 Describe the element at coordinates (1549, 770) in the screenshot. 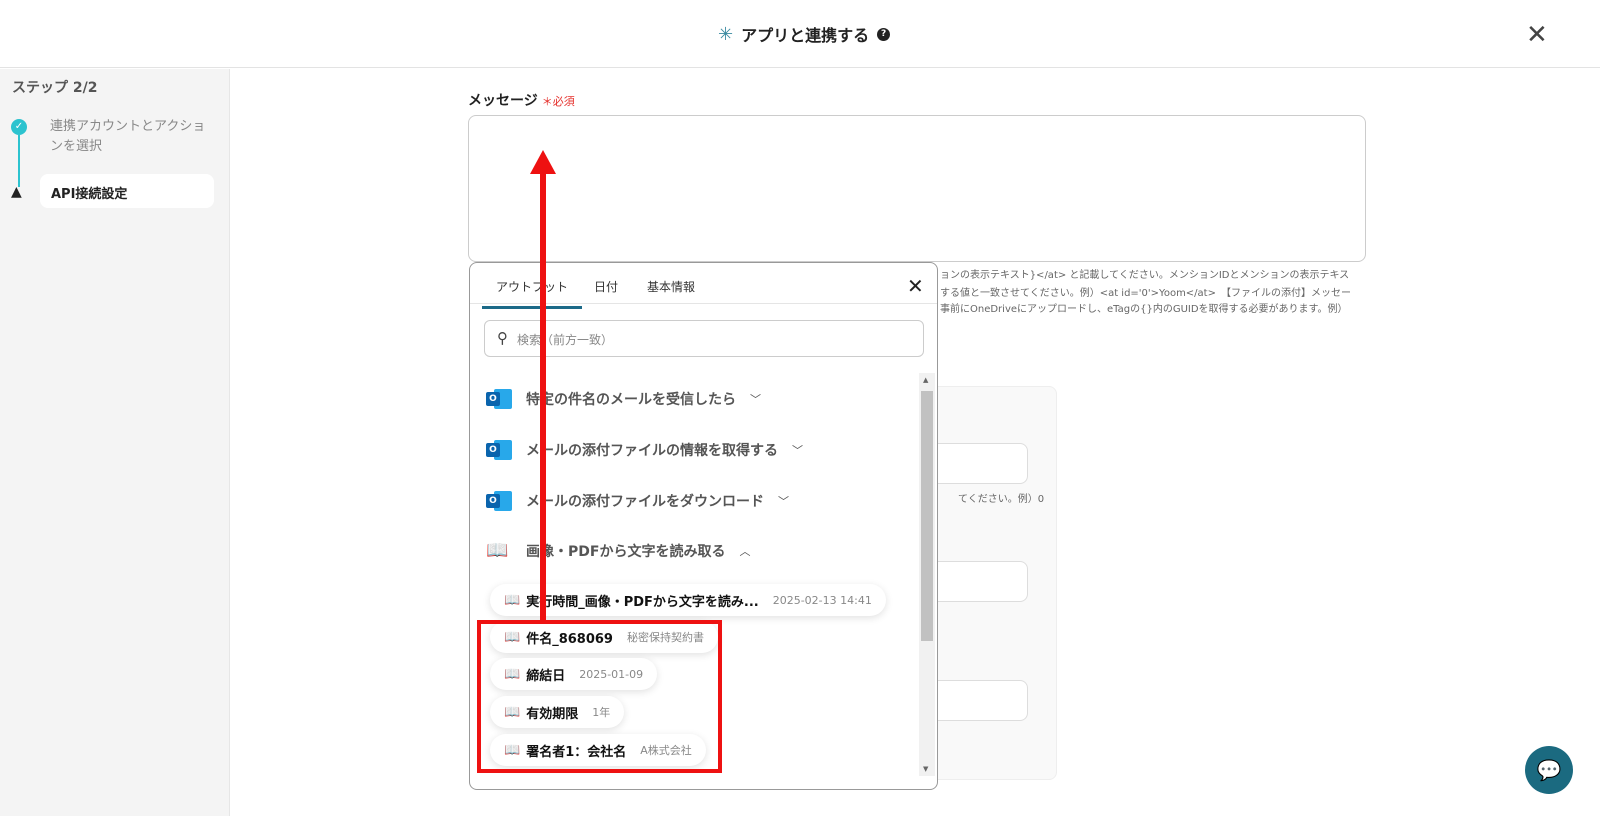

I see `chat-support-button: 💬` at that location.